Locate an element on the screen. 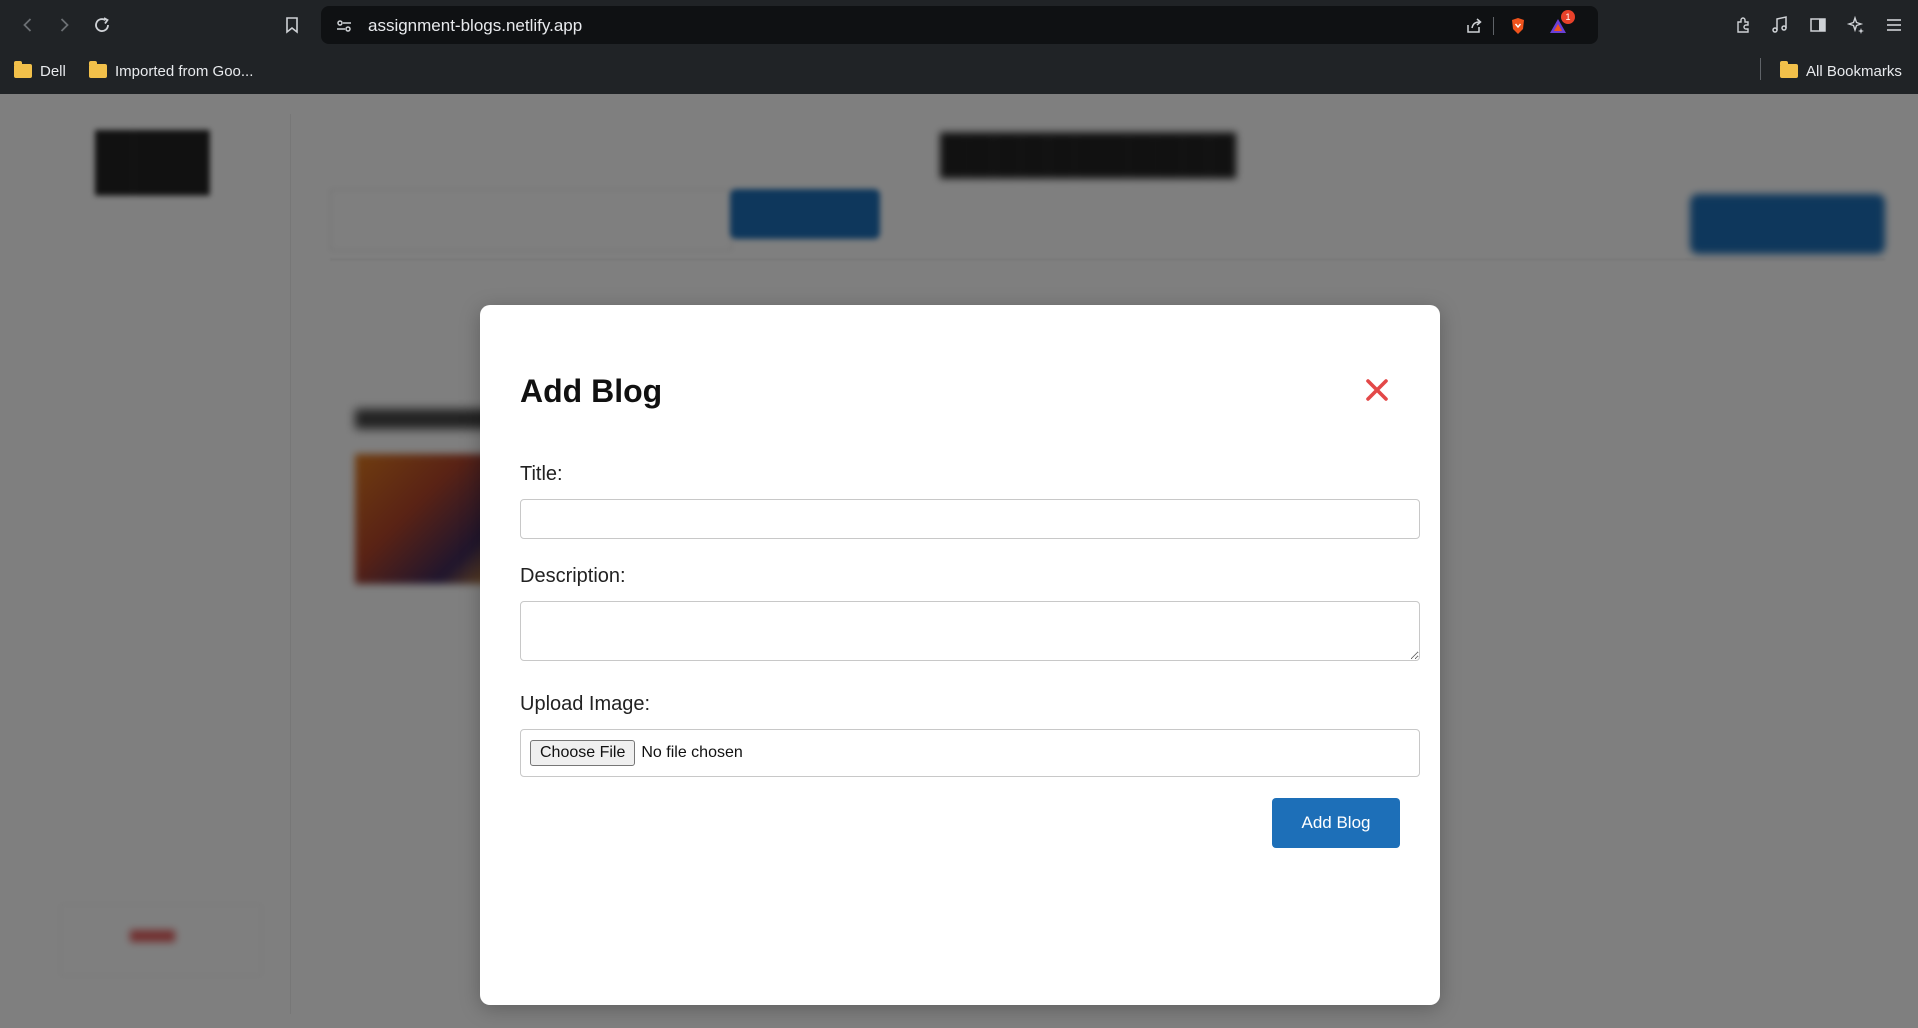 Image resolution: width=1918 pixels, height=1028 pixels. upload-image-label: Upload Image: is located at coordinates (585, 704).